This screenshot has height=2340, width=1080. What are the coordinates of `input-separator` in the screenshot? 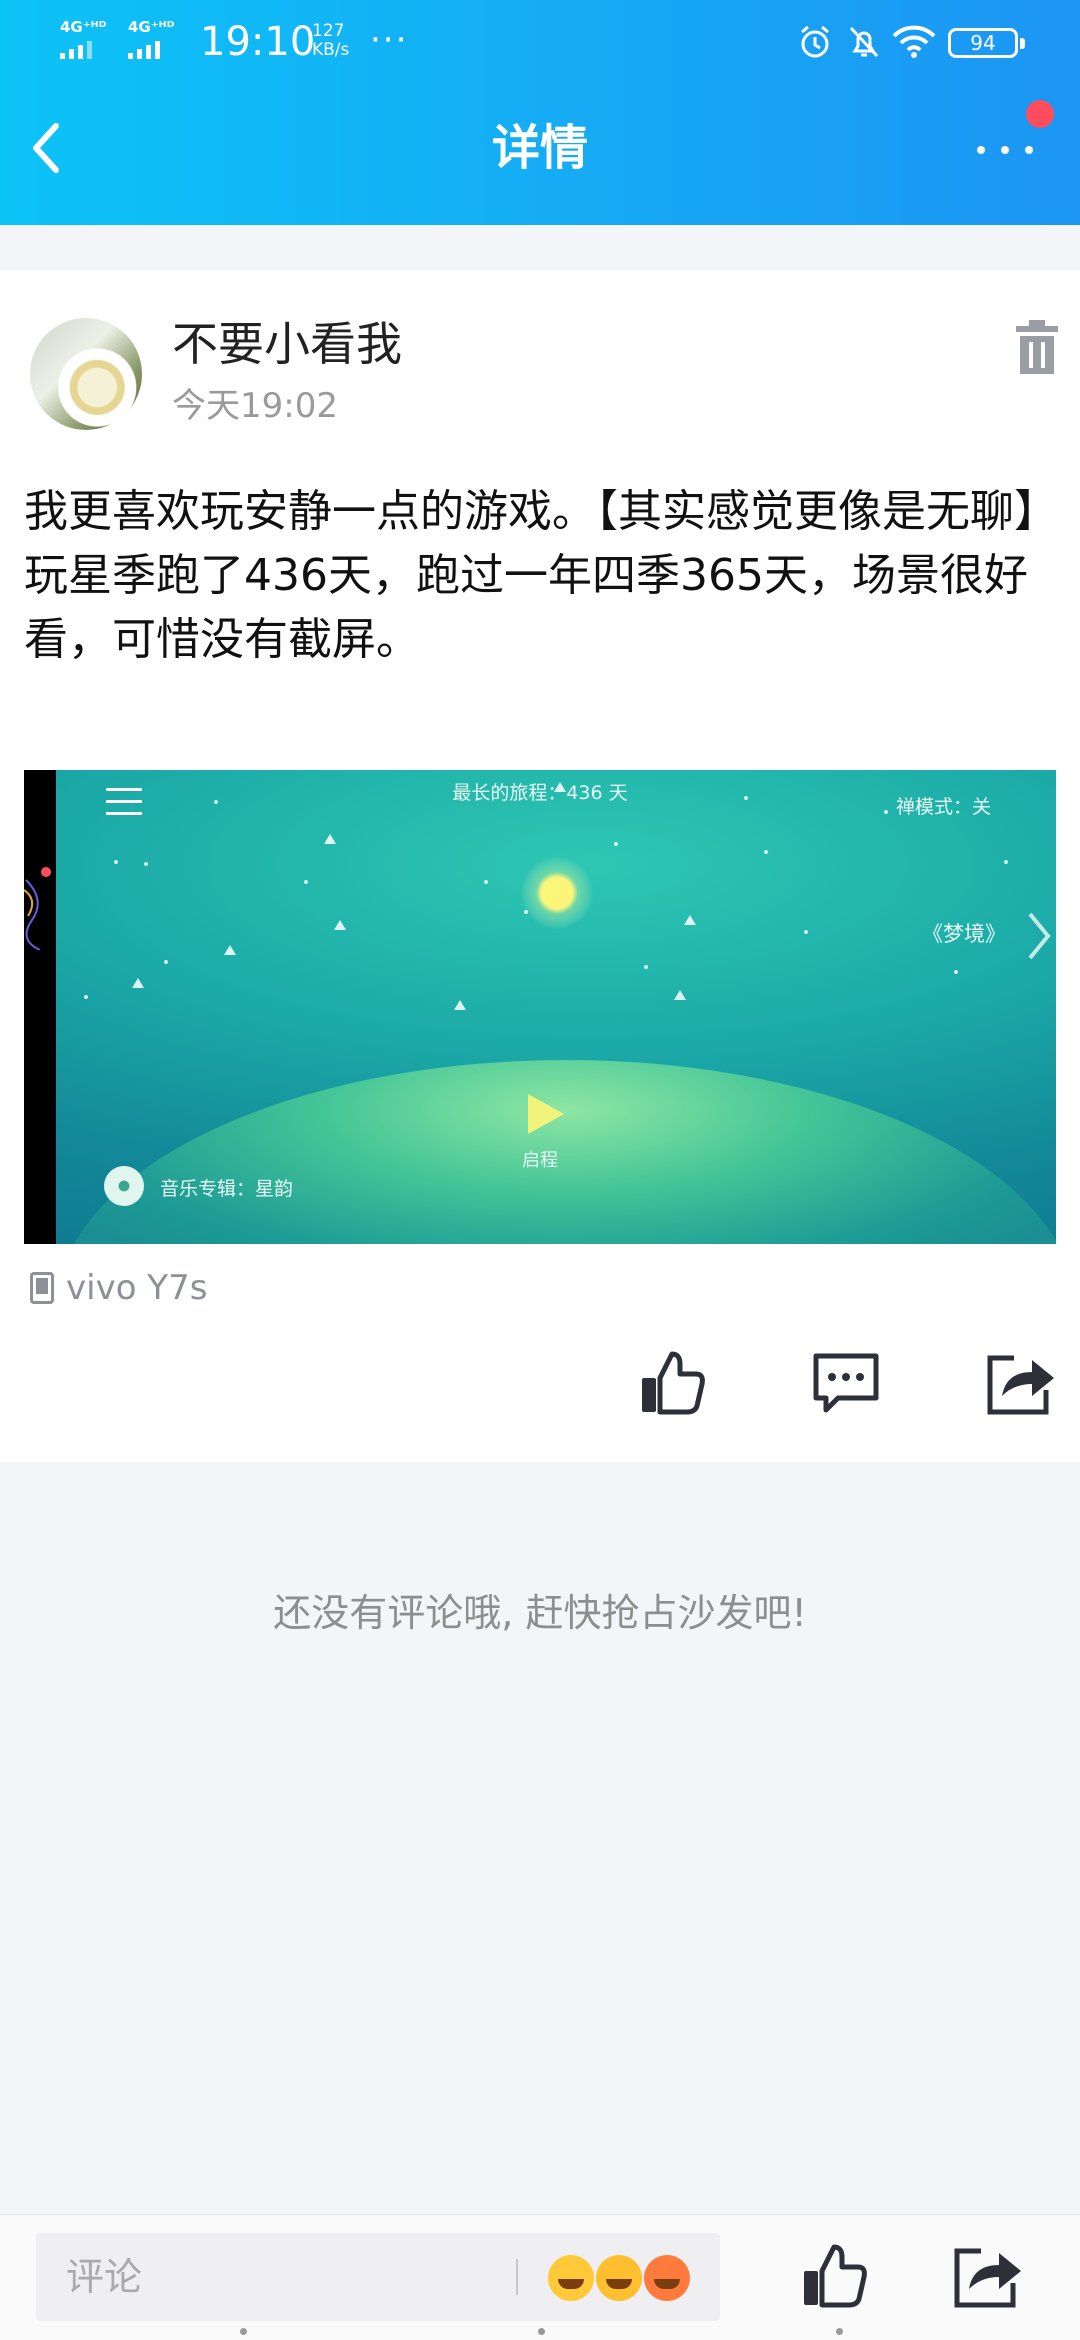 It's located at (517, 2277).